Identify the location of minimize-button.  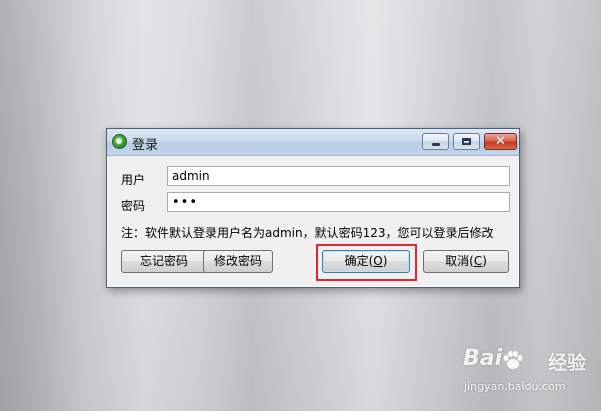
(435, 141).